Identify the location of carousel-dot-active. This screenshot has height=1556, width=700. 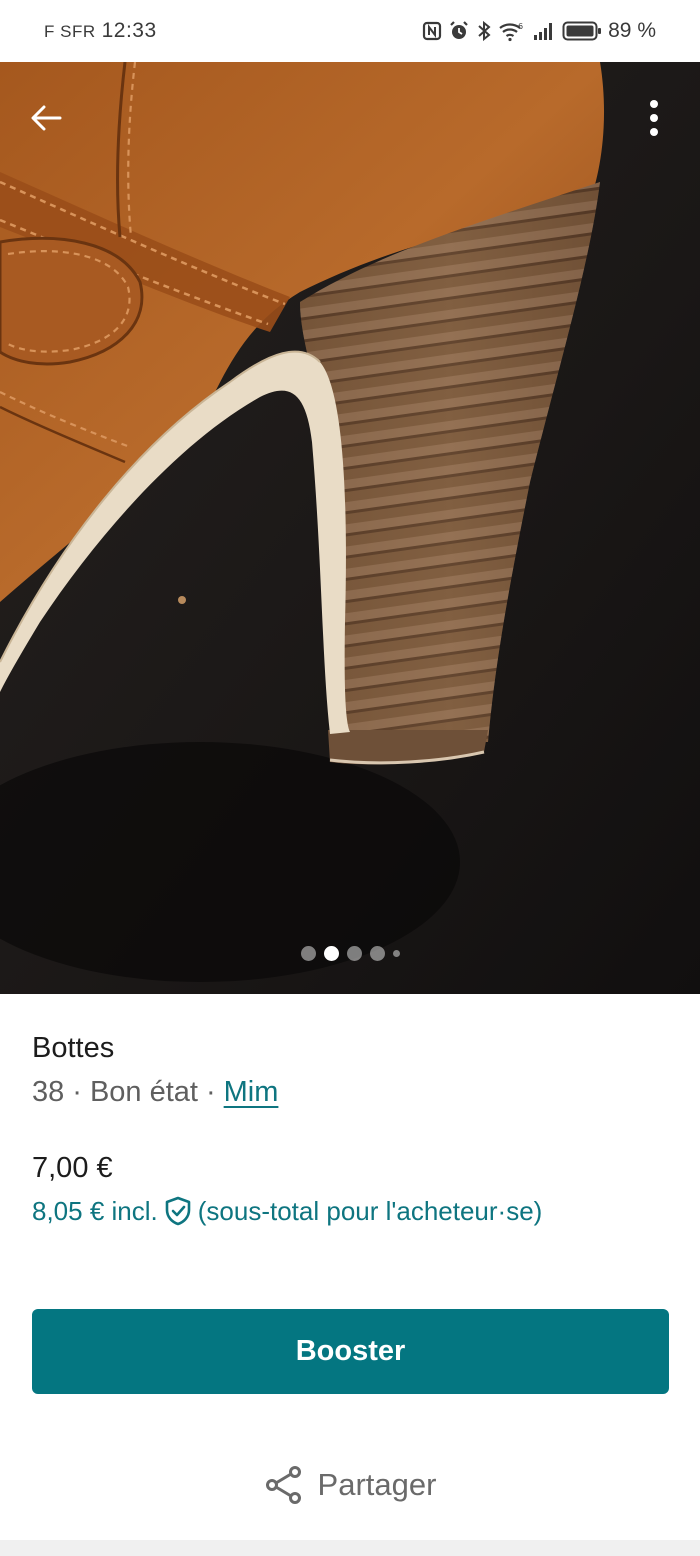
(331, 953).